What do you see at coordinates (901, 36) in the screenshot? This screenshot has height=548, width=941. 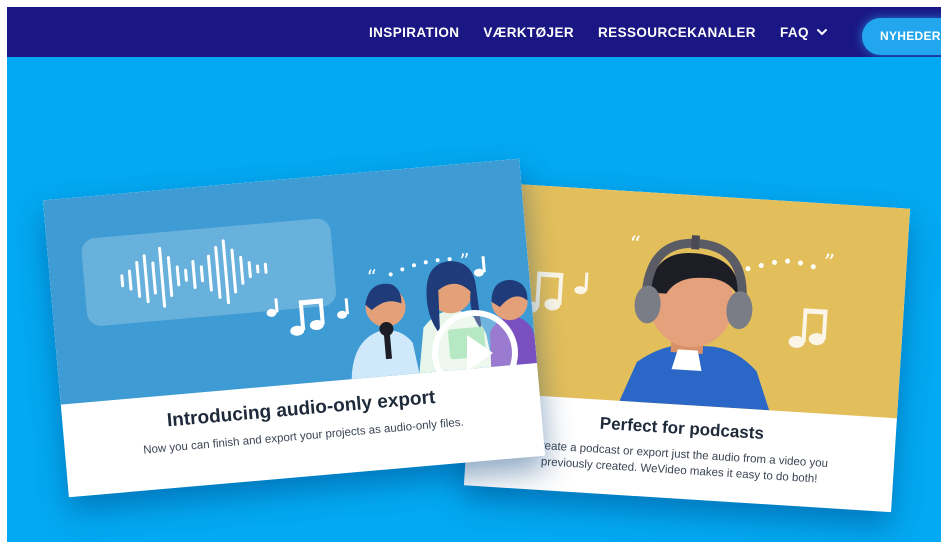 I see `news-button: NYHEDER,` at bounding box center [901, 36].